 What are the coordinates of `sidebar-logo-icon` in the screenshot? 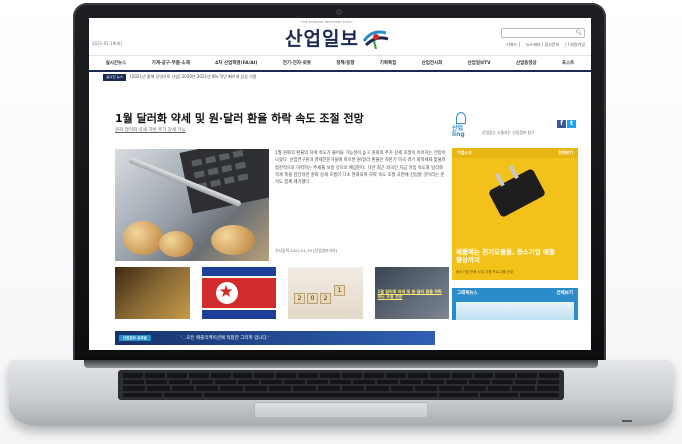 It's located at (461, 118).